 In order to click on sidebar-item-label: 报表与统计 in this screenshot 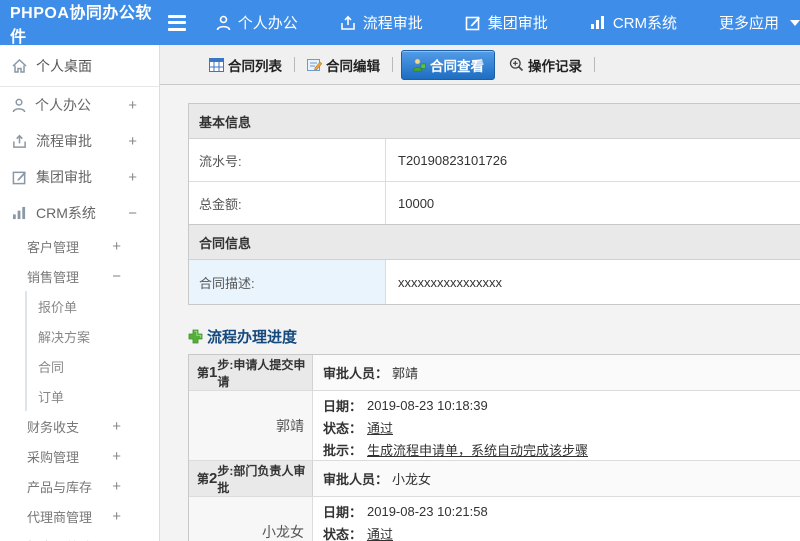, I will do `click(59, 539)`.